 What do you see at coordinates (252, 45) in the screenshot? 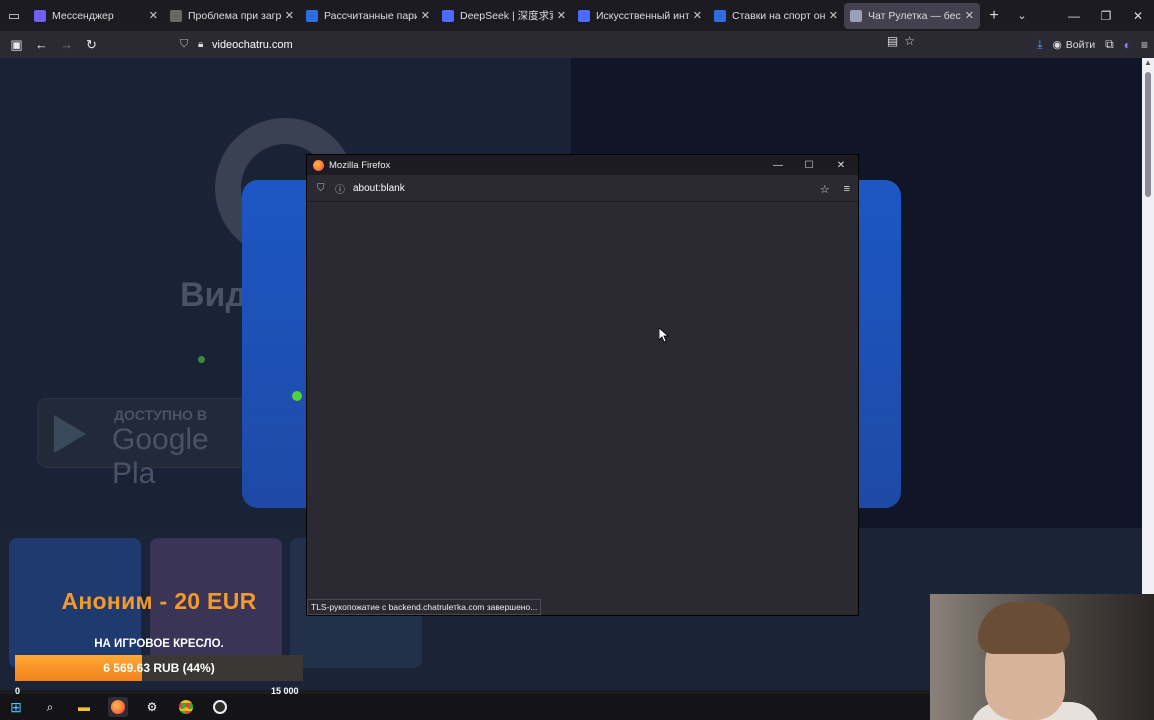
I see `url-text: videochatru.com` at bounding box center [252, 45].